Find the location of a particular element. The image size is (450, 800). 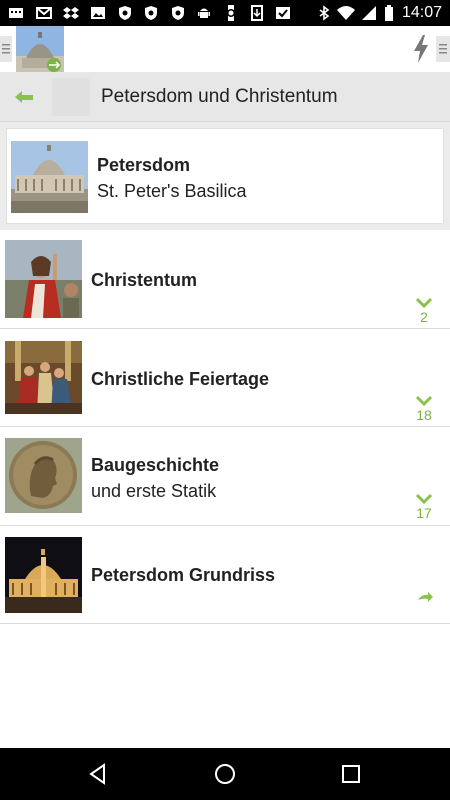

menu-right-button is located at coordinates (443, 49).